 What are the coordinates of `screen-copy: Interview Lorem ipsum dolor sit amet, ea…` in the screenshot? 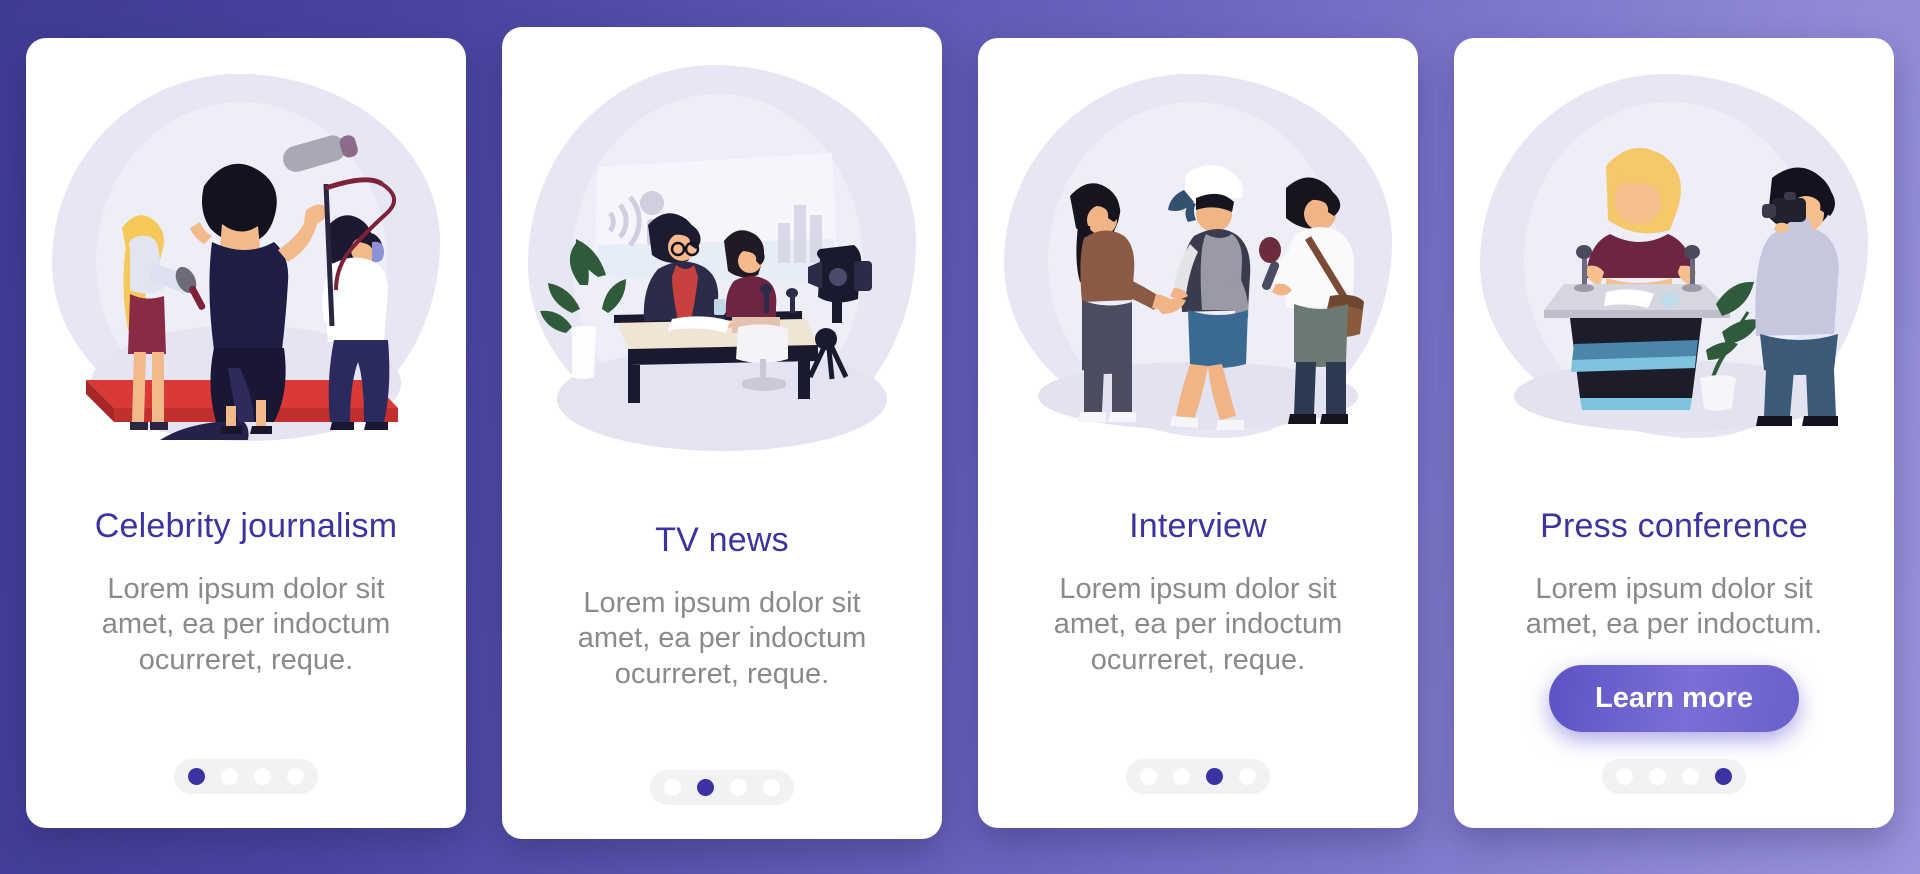 It's located at (1198, 660).